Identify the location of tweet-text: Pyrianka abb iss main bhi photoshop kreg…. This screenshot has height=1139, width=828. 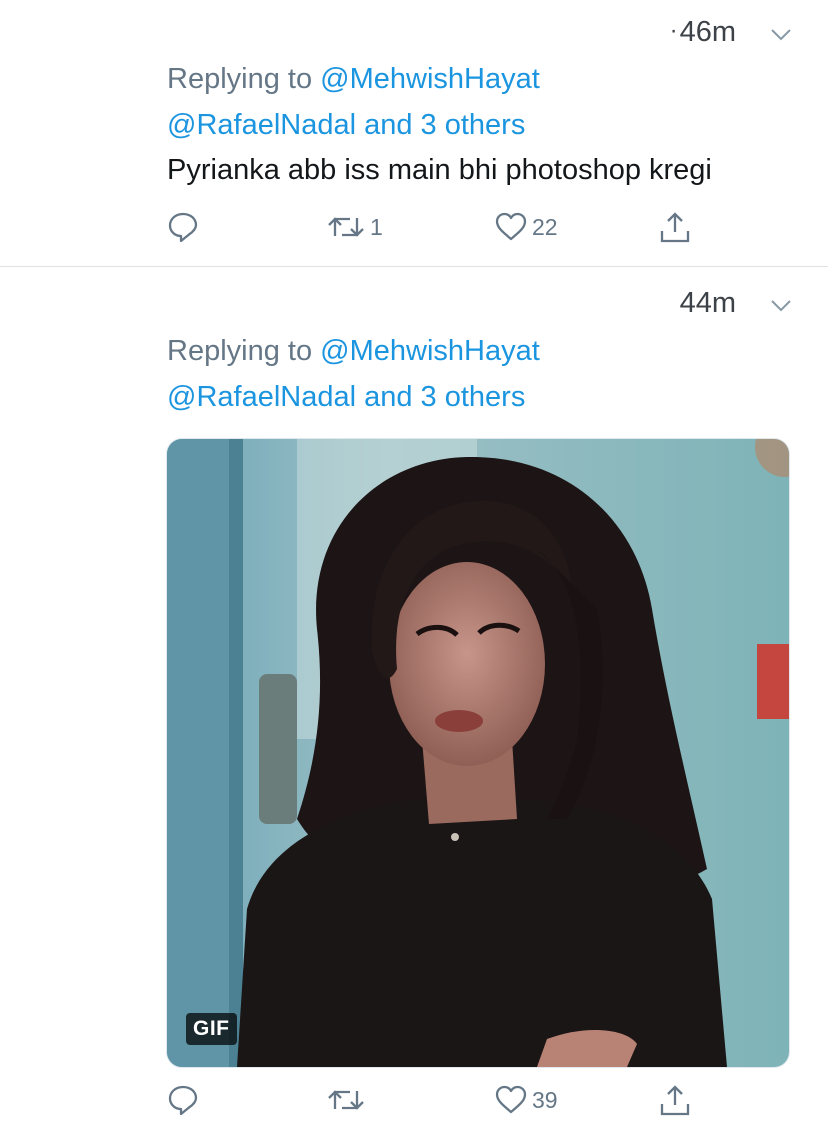
(439, 170).